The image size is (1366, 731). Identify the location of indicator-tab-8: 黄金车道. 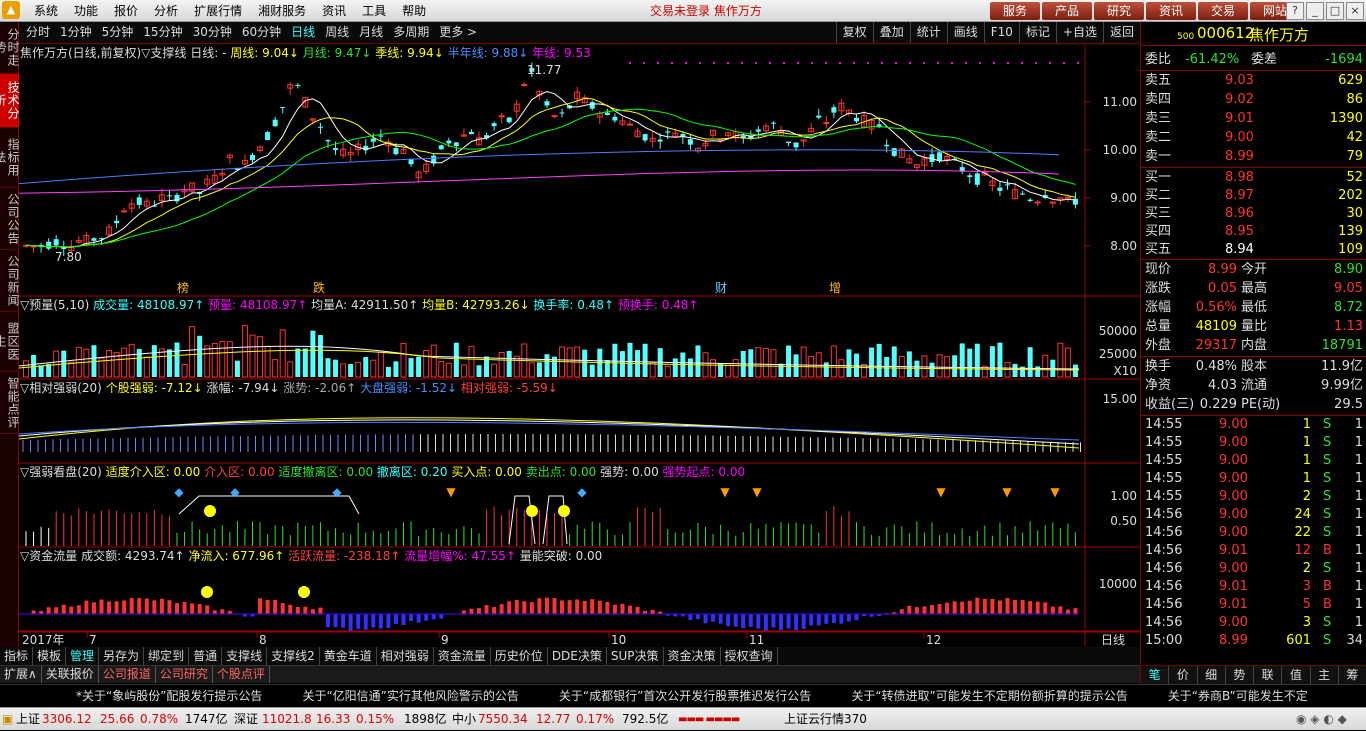
(348, 656).